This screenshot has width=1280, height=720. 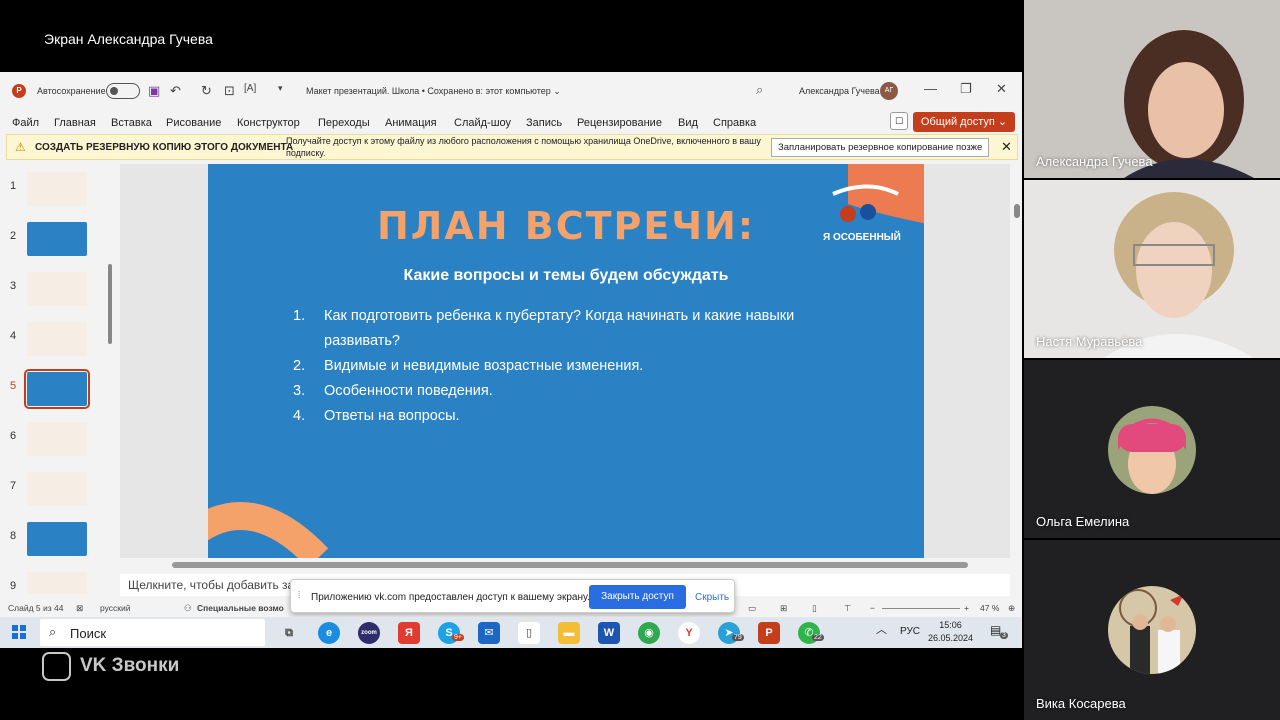 I want to click on list-text: Ответы на вопросы., so click(x=392, y=416).